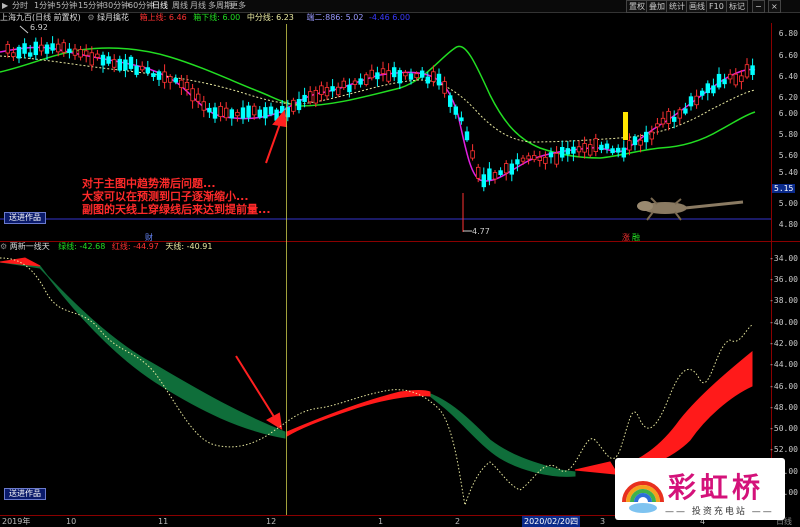 Image resolution: width=800 pixels, height=527 pixels. I want to click on marker-rong: 融, so click(636, 237).